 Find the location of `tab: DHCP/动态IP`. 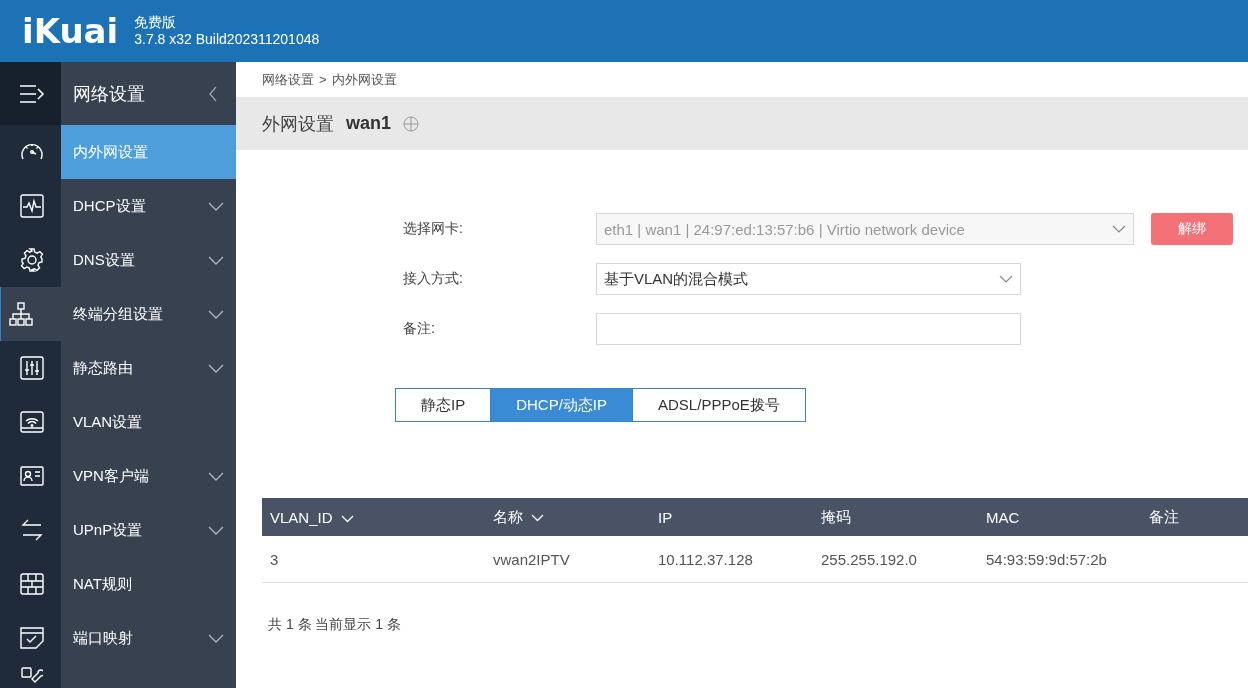

tab: DHCP/动态IP is located at coordinates (561, 405).